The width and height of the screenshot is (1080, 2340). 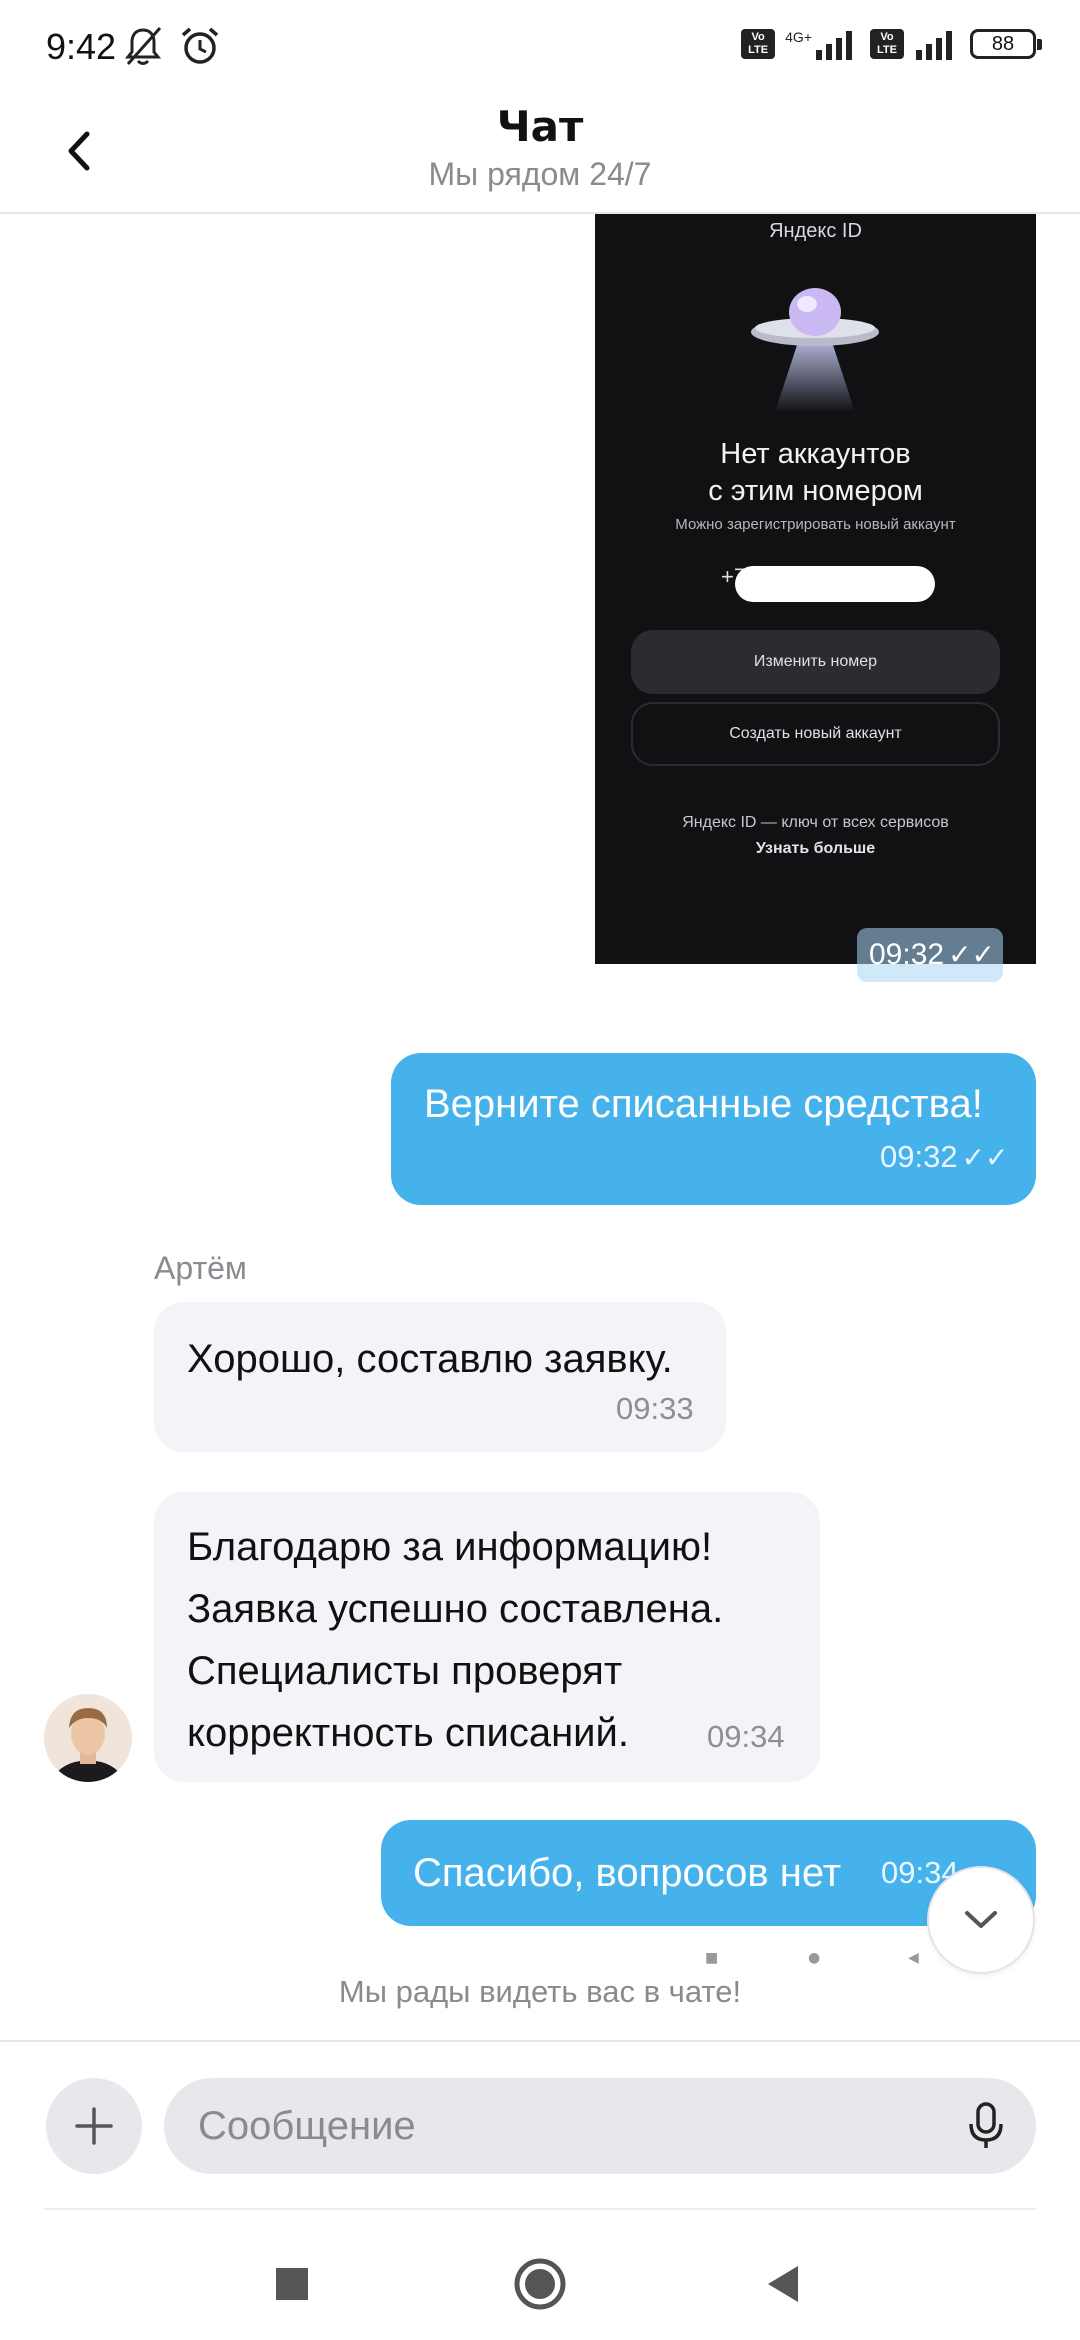 I want to click on message-composer, so click(x=540, y=2125).